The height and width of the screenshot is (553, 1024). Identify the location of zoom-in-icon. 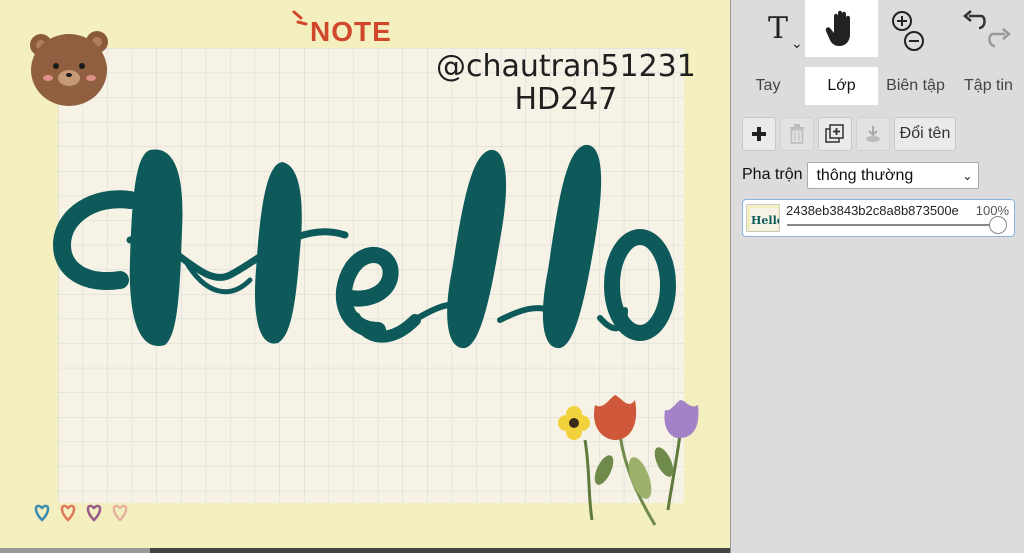
(902, 20).